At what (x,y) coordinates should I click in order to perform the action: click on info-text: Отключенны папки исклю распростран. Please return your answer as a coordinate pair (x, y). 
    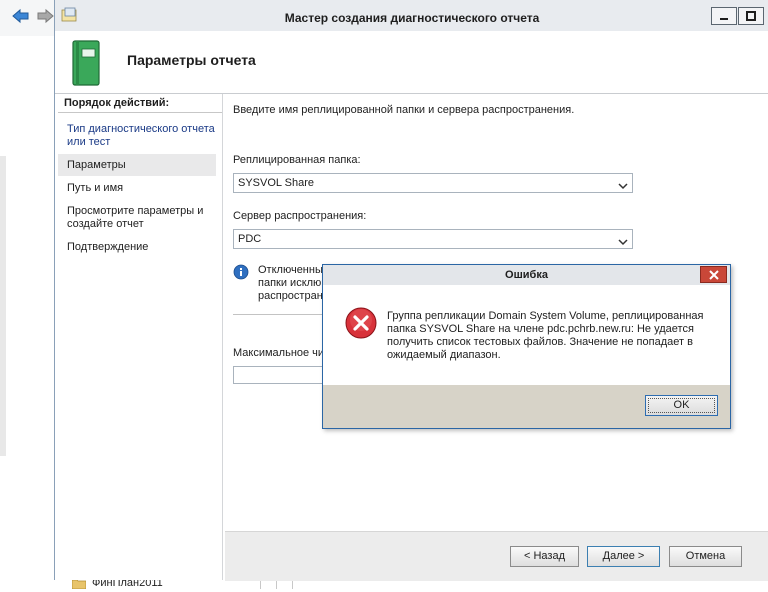
    Looking at the image, I should click on (290, 283).